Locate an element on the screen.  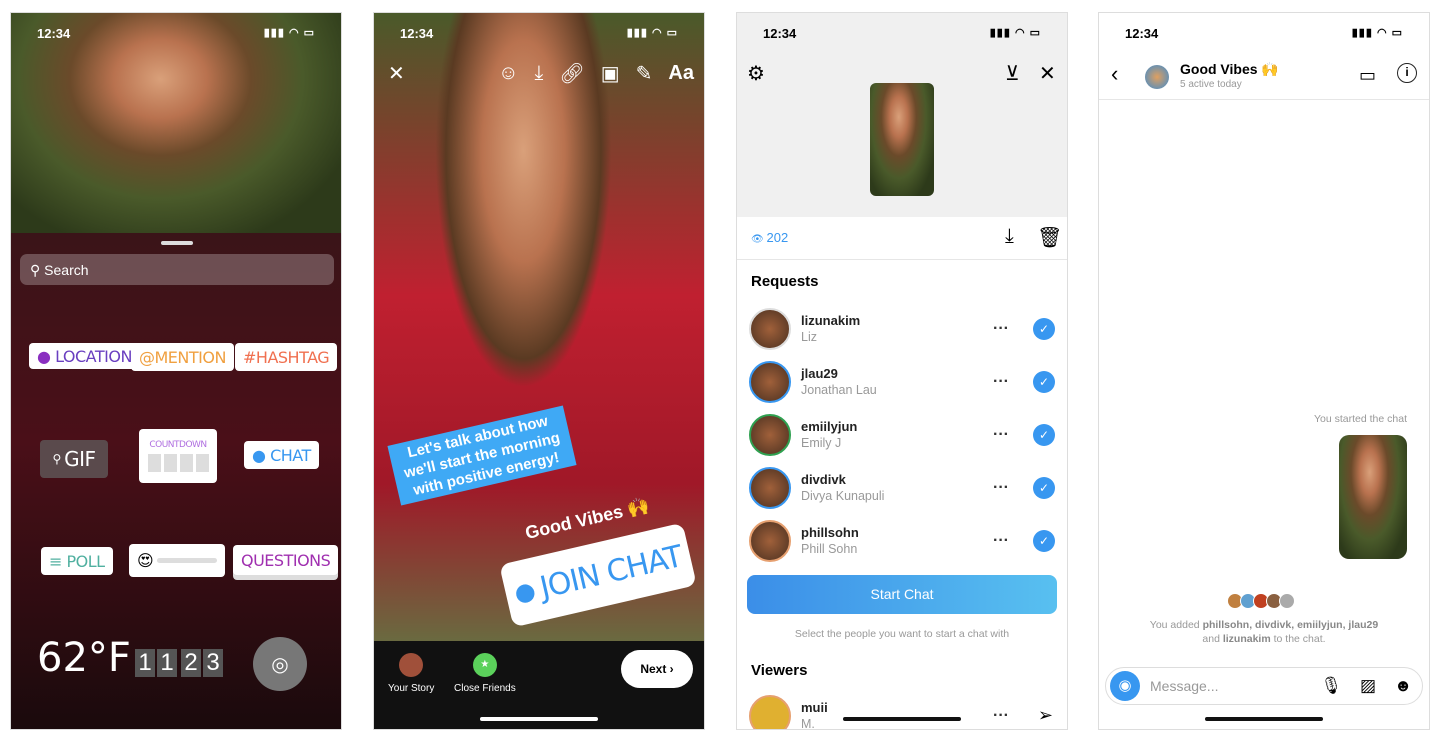
member-avatars is located at coordinates (1261, 601).